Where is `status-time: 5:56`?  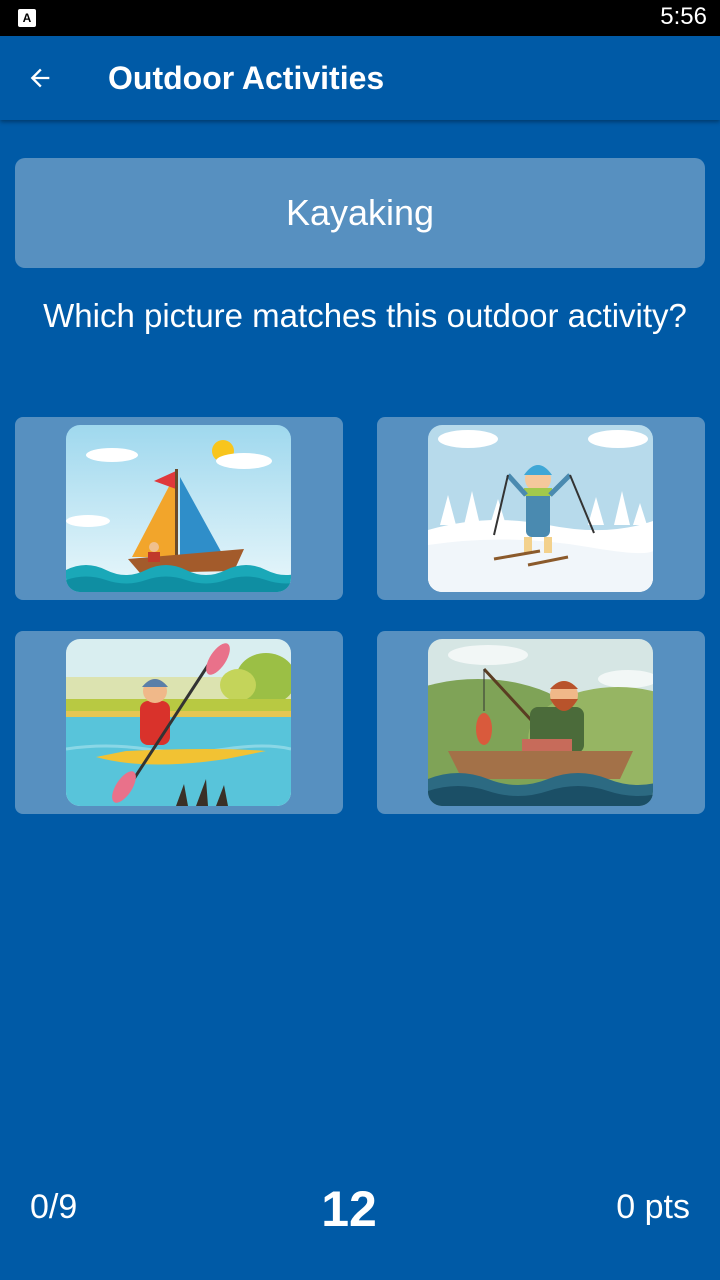 status-time: 5:56 is located at coordinates (683, 16).